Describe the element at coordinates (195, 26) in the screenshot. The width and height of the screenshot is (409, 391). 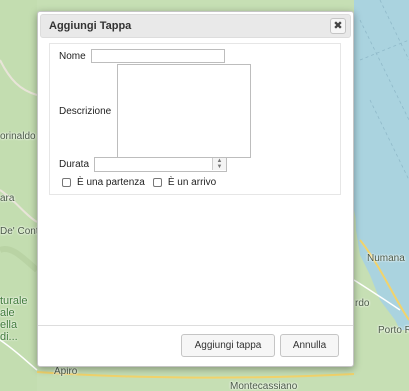
I see `dialog-titlebar: Aggiungi Tappa ✖` at that location.